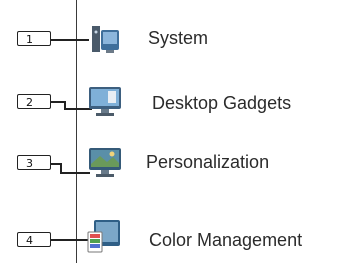 Image resolution: width=356 pixels, height=263 pixels. What do you see at coordinates (58, 102) in the screenshot?
I see `callout-leader` at bounding box center [58, 102].